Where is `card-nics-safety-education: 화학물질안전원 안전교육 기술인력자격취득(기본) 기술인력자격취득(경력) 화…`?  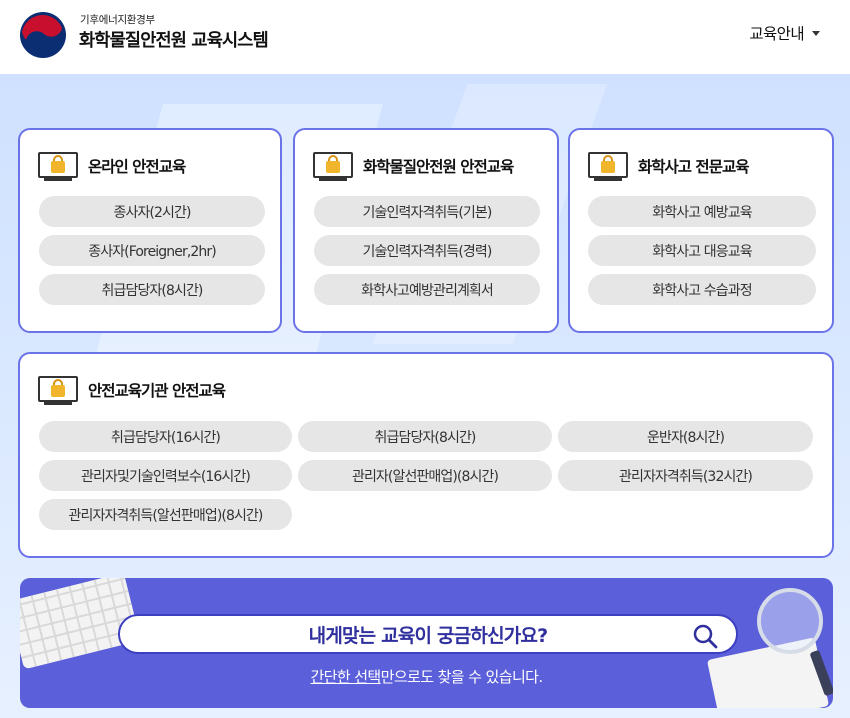 card-nics-safety-education: 화학물질안전원 안전교육 기술인력자격취득(기본) 기술인력자격취득(경력) 화… is located at coordinates (426, 230).